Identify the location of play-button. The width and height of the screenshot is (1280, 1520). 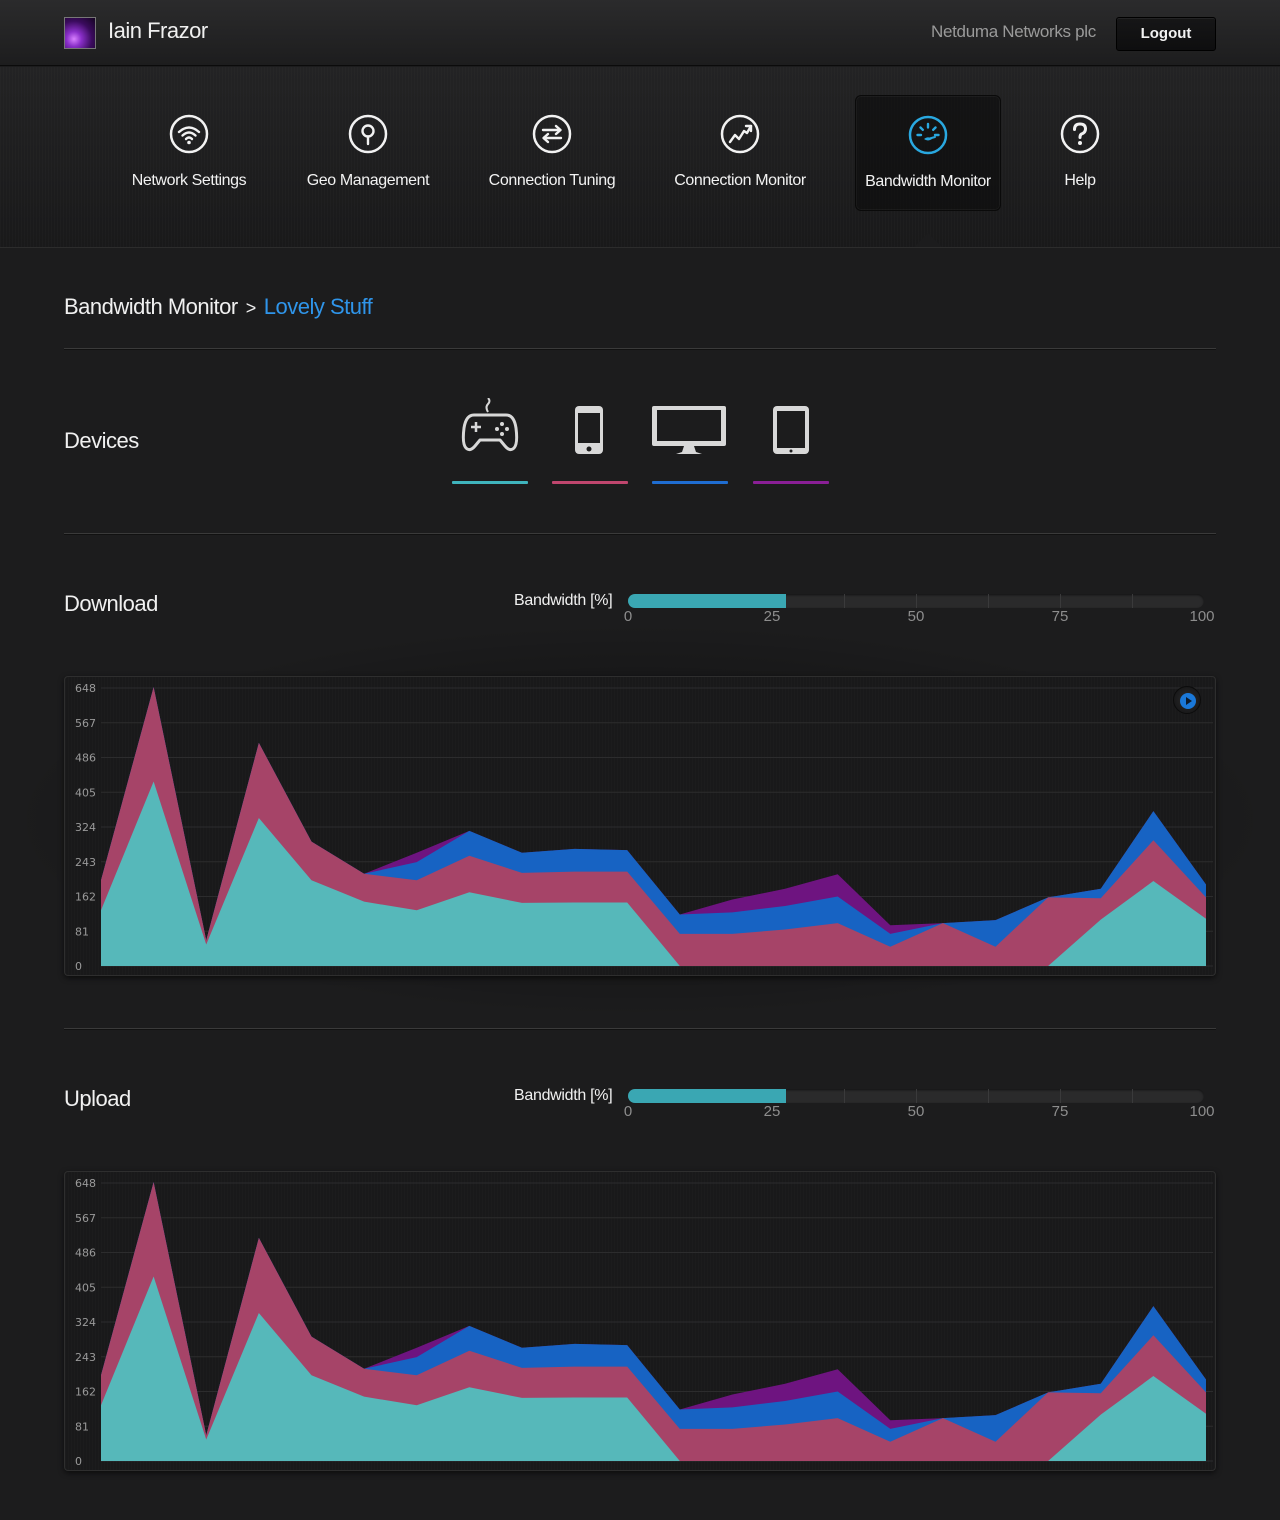
(1187, 700).